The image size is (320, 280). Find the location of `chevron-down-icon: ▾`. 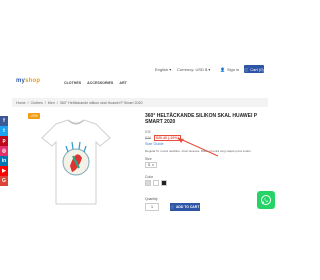

chevron-down-icon: ▾ is located at coordinates (153, 165).